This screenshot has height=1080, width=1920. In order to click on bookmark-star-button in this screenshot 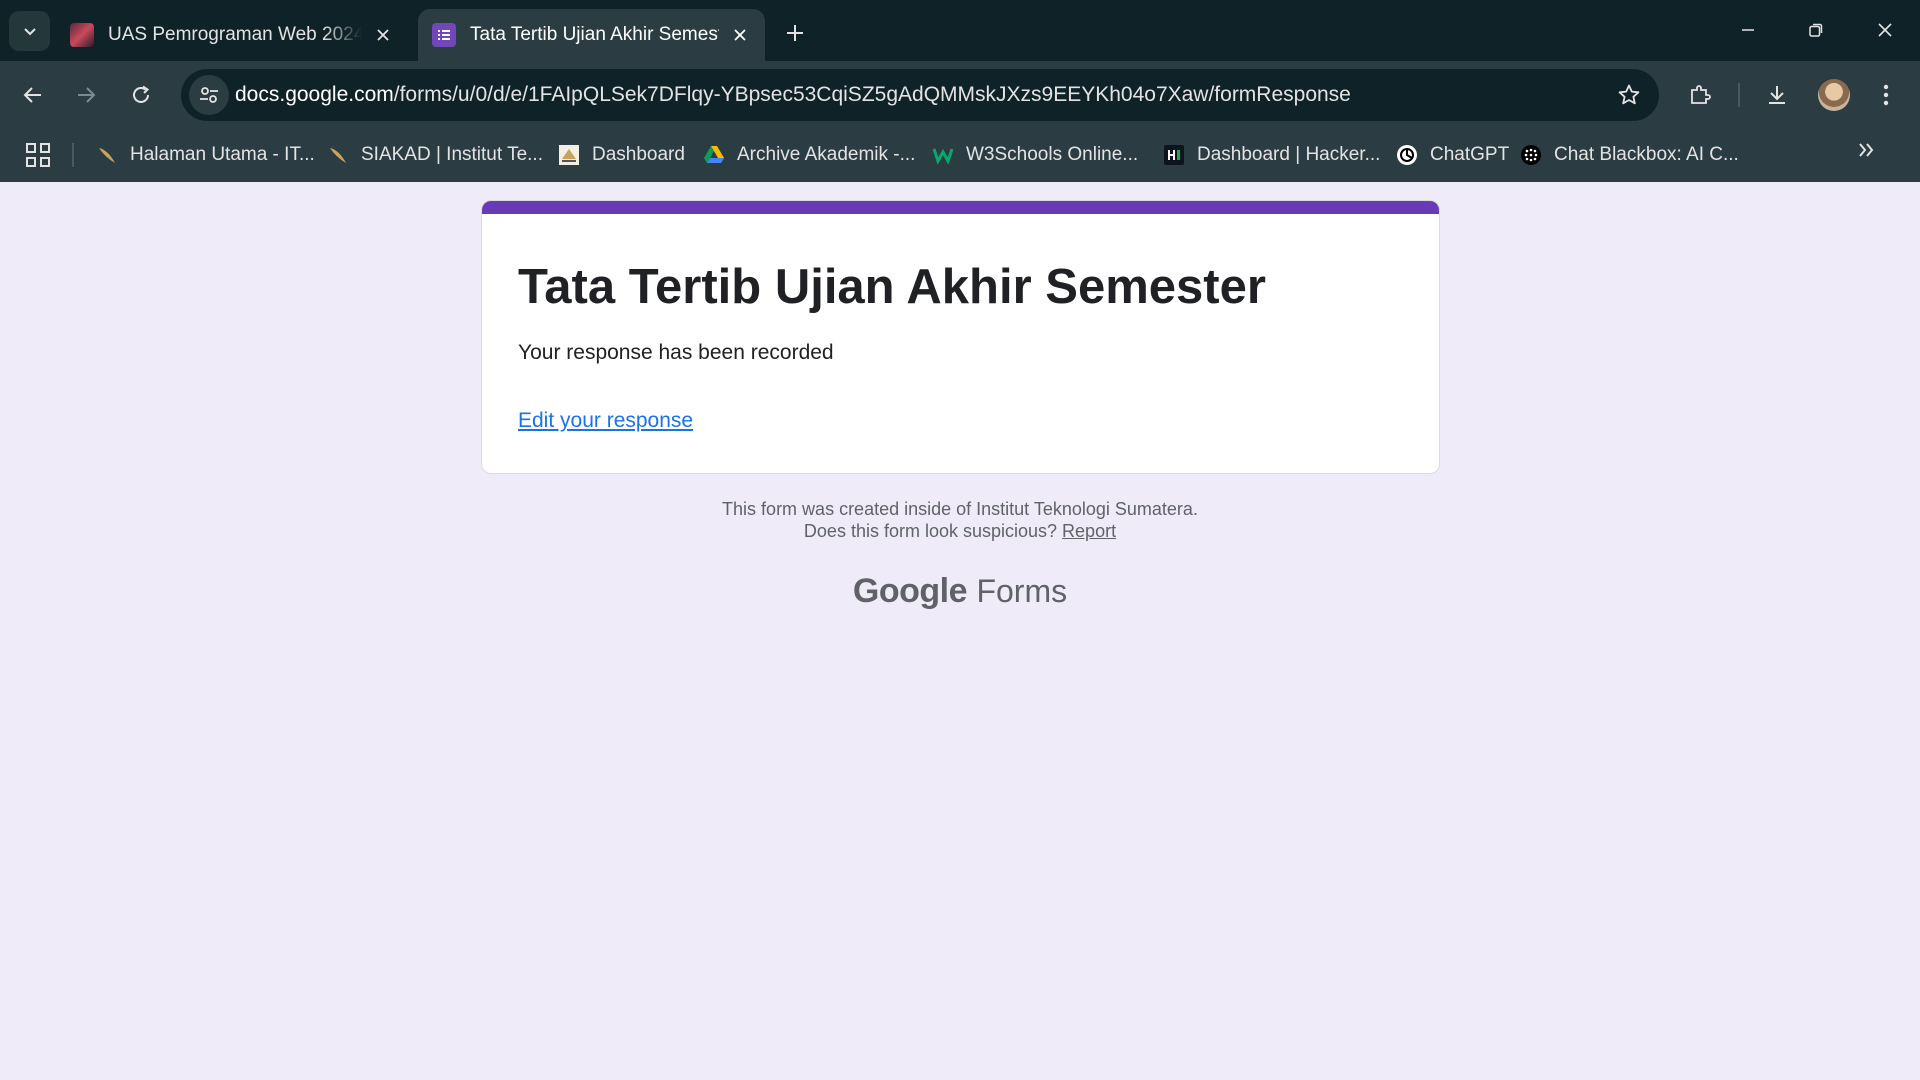, I will do `click(1629, 95)`.